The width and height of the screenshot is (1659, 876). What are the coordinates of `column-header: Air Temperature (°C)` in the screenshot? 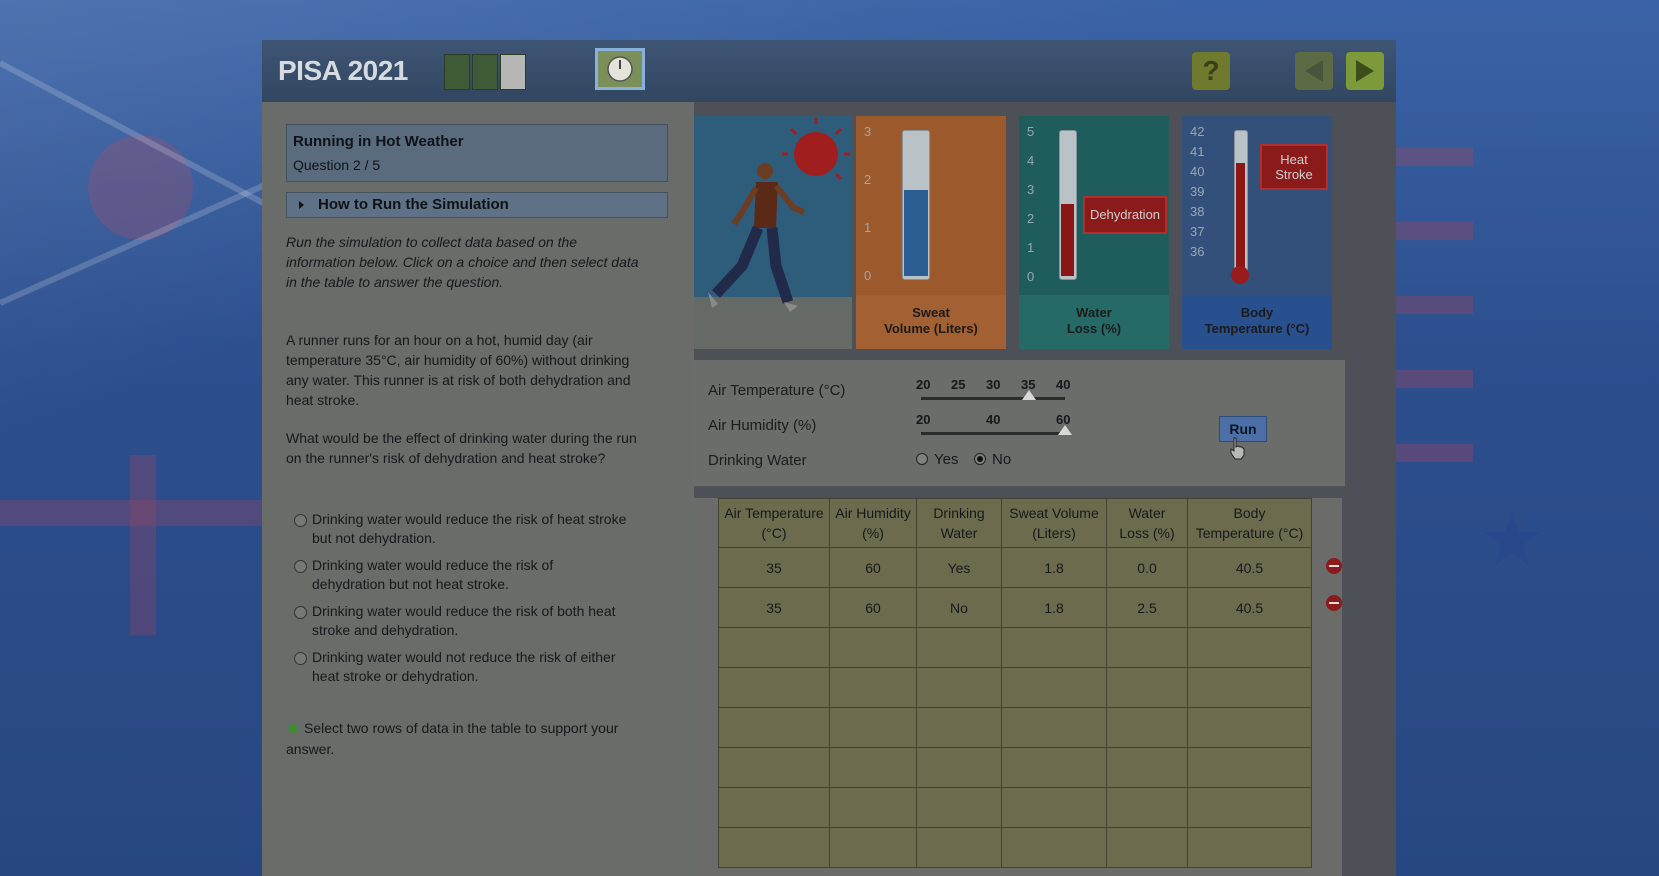 It's located at (774, 523).